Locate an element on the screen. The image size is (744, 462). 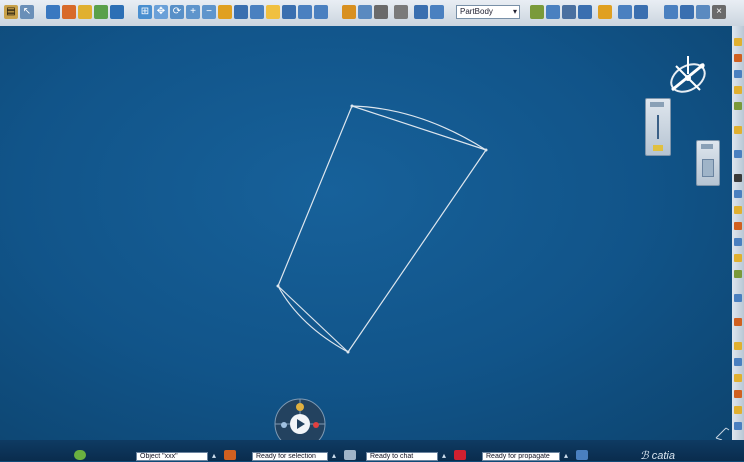
pan-icon: ✥ is located at coordinates (161, 12).